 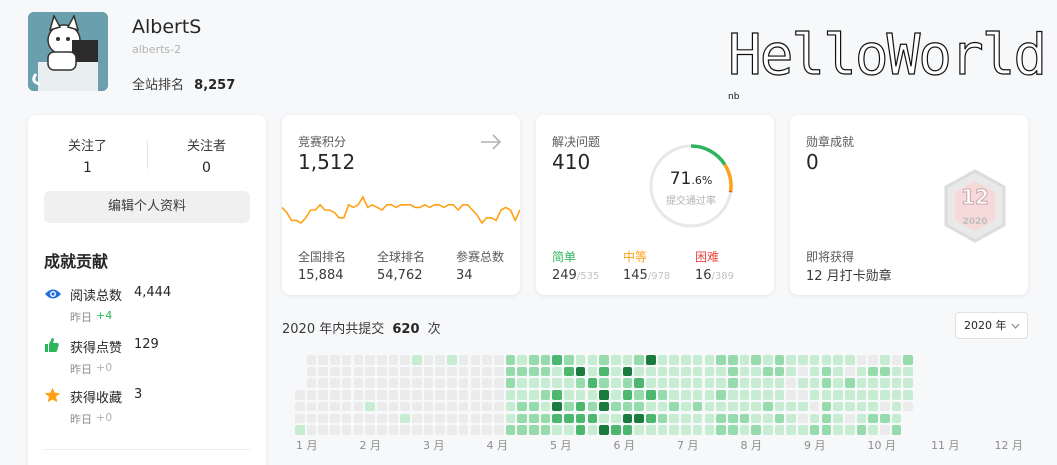 What do you see at coordinates (206, 155) in the screenshot?
I see `followers-block: 关注者 0` at bounding box center [206, 155].